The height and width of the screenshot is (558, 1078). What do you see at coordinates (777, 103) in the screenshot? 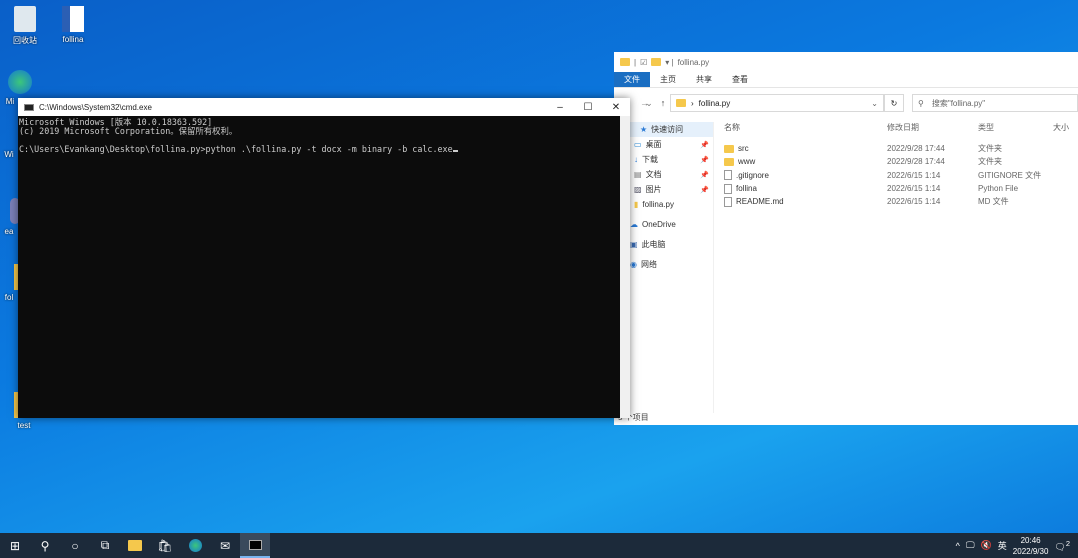
I see `address-bar: › follina.py ⌄` at bounding box center [777, 103].